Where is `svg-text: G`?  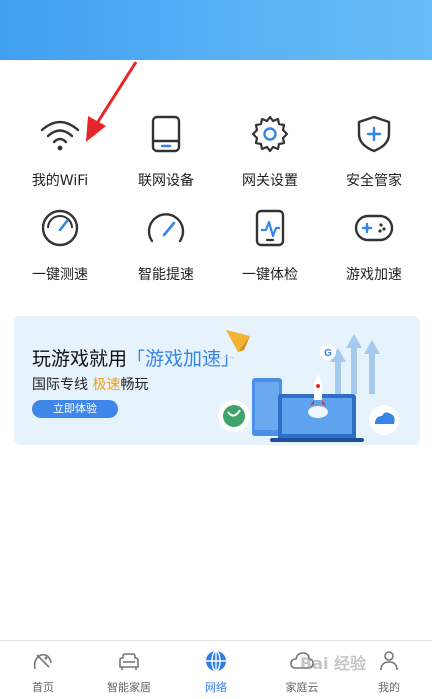
svg-text: G is located at coordinates (328, 353).